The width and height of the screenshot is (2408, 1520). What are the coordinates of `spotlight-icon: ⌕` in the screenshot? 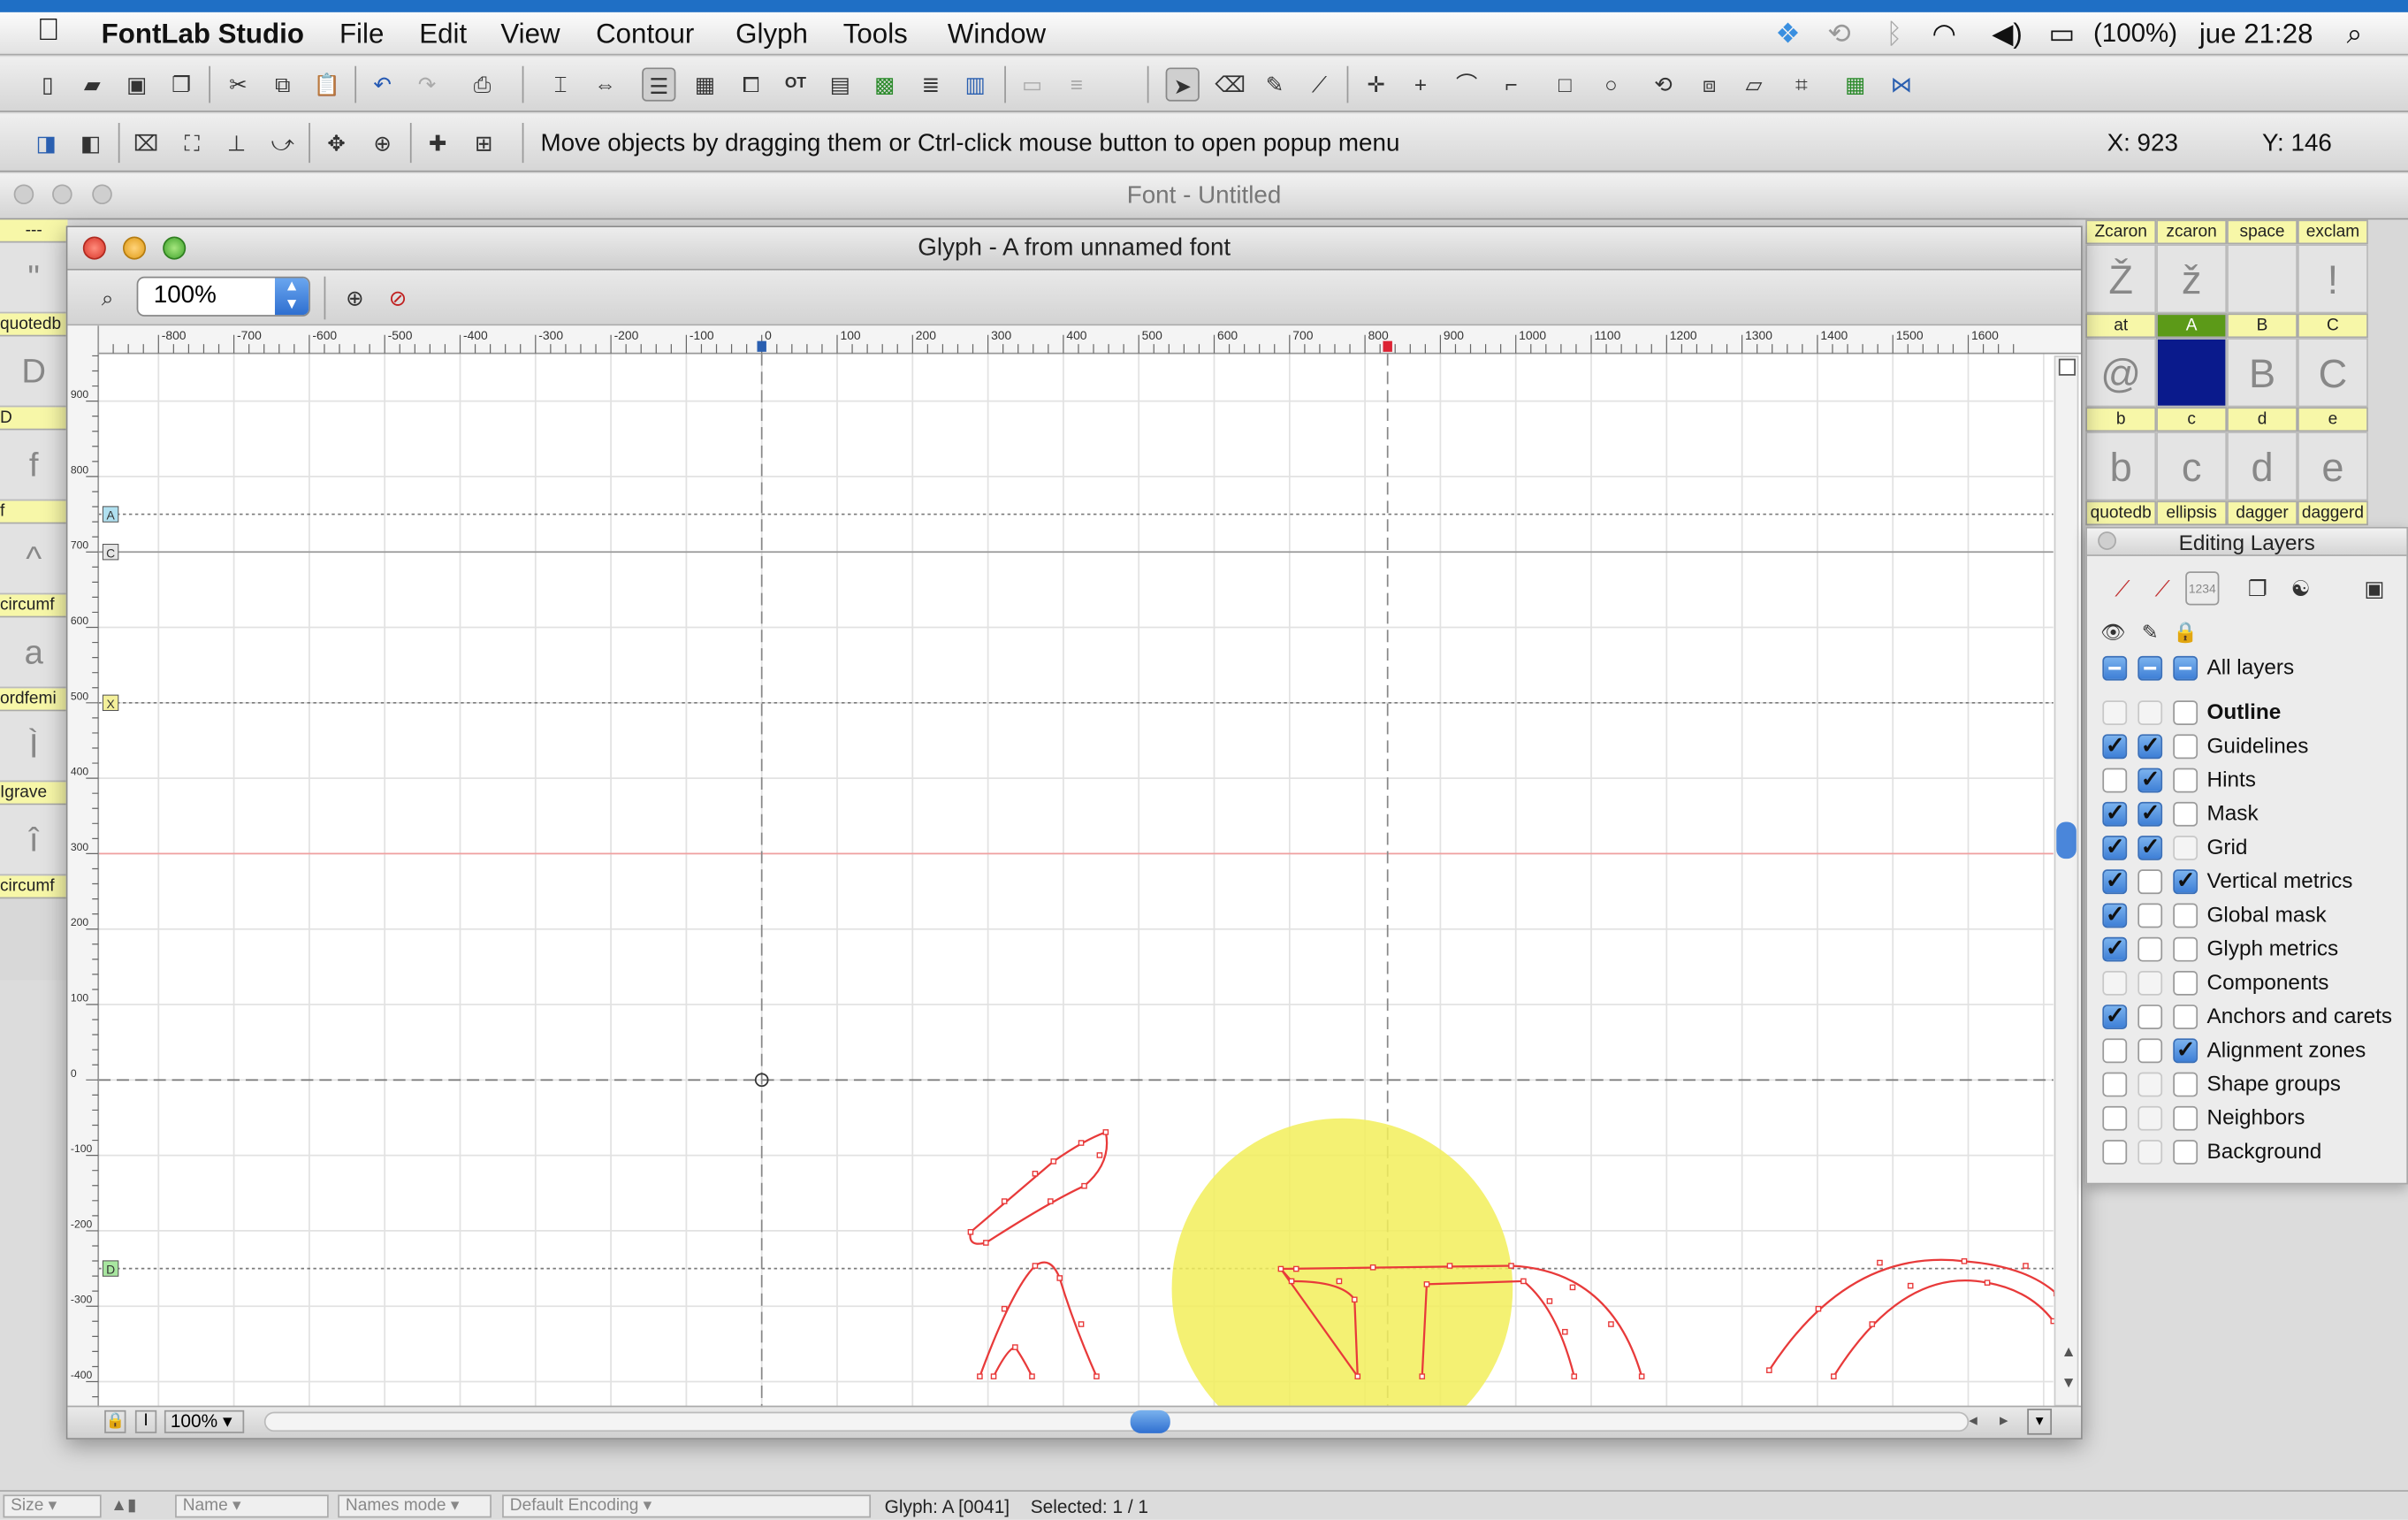 It's located at (2355, 34).